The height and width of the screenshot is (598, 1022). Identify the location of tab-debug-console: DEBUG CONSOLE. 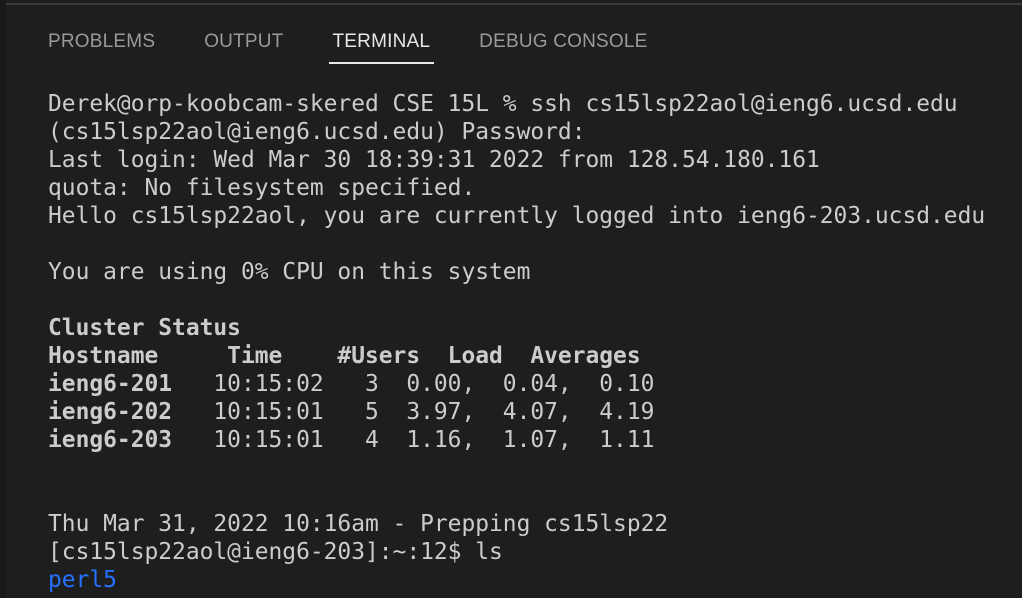
(563, 46).